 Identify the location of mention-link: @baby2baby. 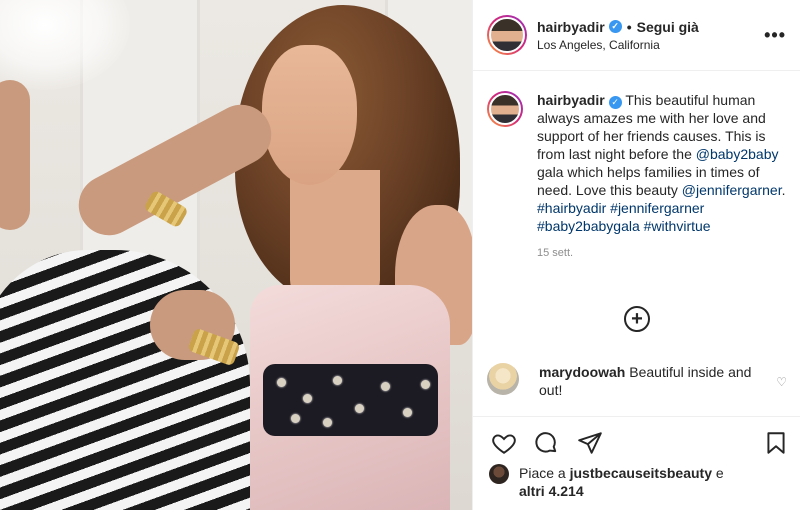
(737, 154).